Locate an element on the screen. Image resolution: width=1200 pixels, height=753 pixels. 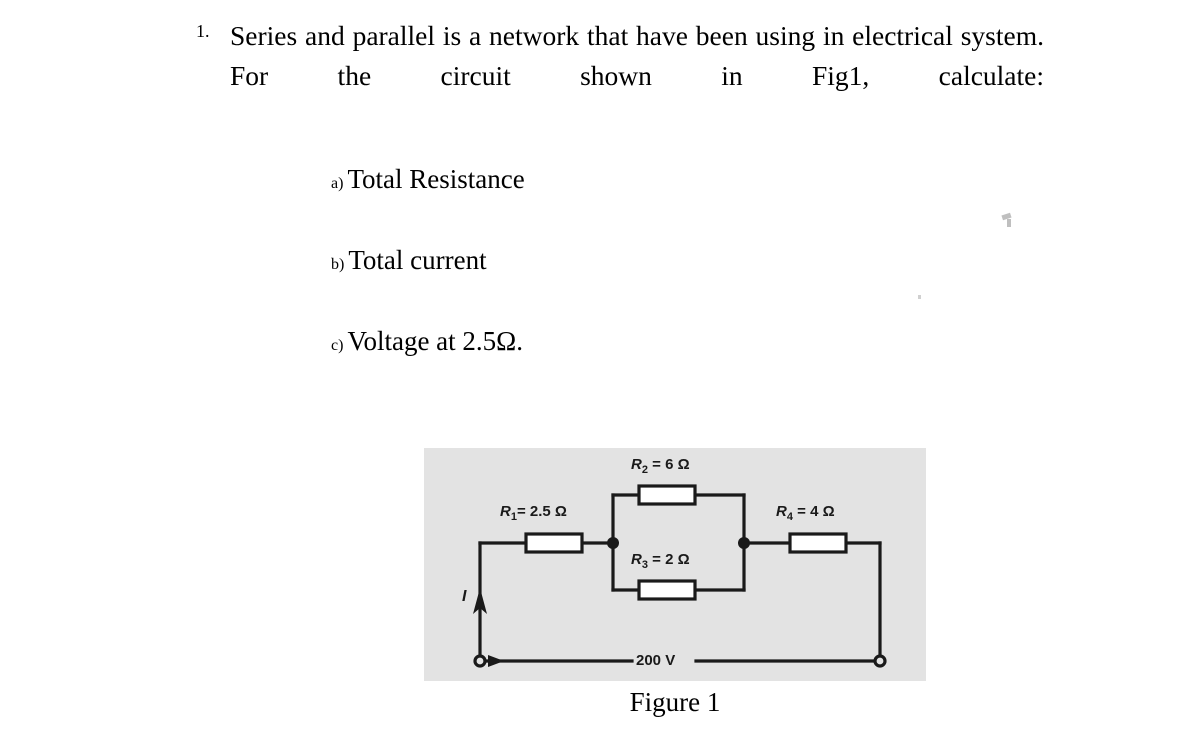
junction-dot-right is located at coordinates (744, 543).